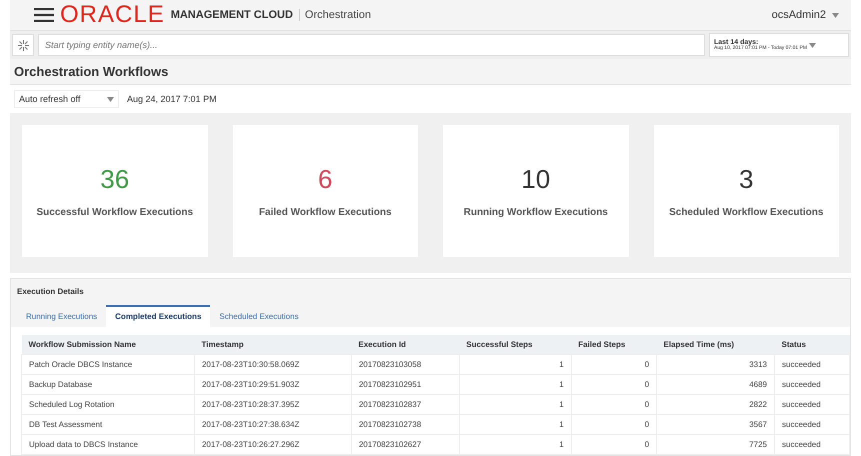 This screenshot has height=456, width=861. What do you see at coordinates (273, 444) in the screenshot?
I see `table-cell: 2017-08-23T10:26:27.296Z` at bounding box center [273, 444].